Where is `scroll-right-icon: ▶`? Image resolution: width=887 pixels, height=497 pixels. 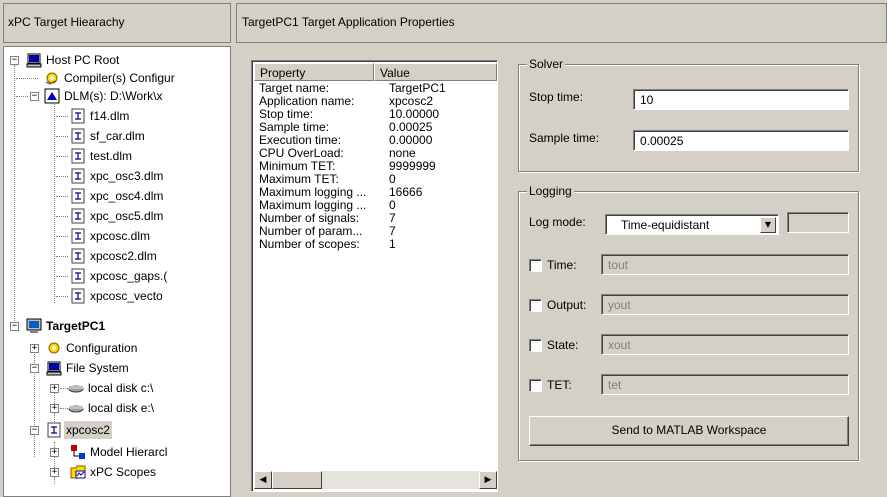 scroll-right-icon: ▶ is located at coordinates (488, 480).